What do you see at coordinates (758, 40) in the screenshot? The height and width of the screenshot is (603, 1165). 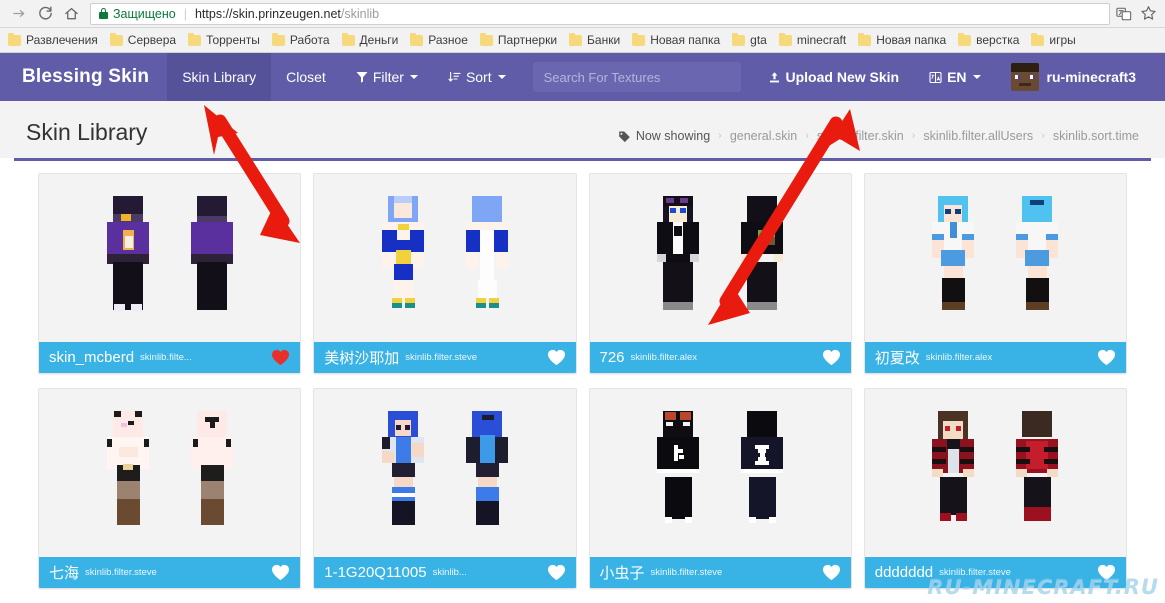 I see `bookmark-label: gta` at bounding box center [758, 40].